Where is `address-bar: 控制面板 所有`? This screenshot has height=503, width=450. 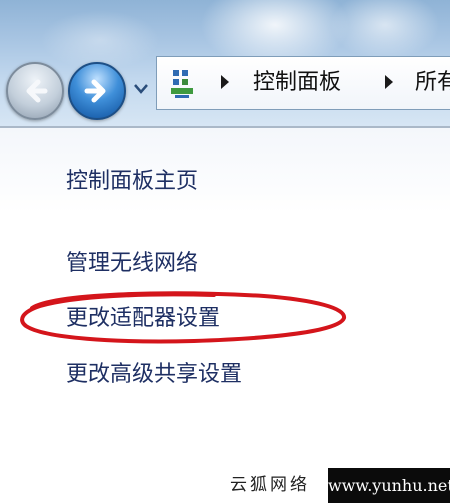 address-bar: 控制面板 所有 is located at coordinates (303, 83).